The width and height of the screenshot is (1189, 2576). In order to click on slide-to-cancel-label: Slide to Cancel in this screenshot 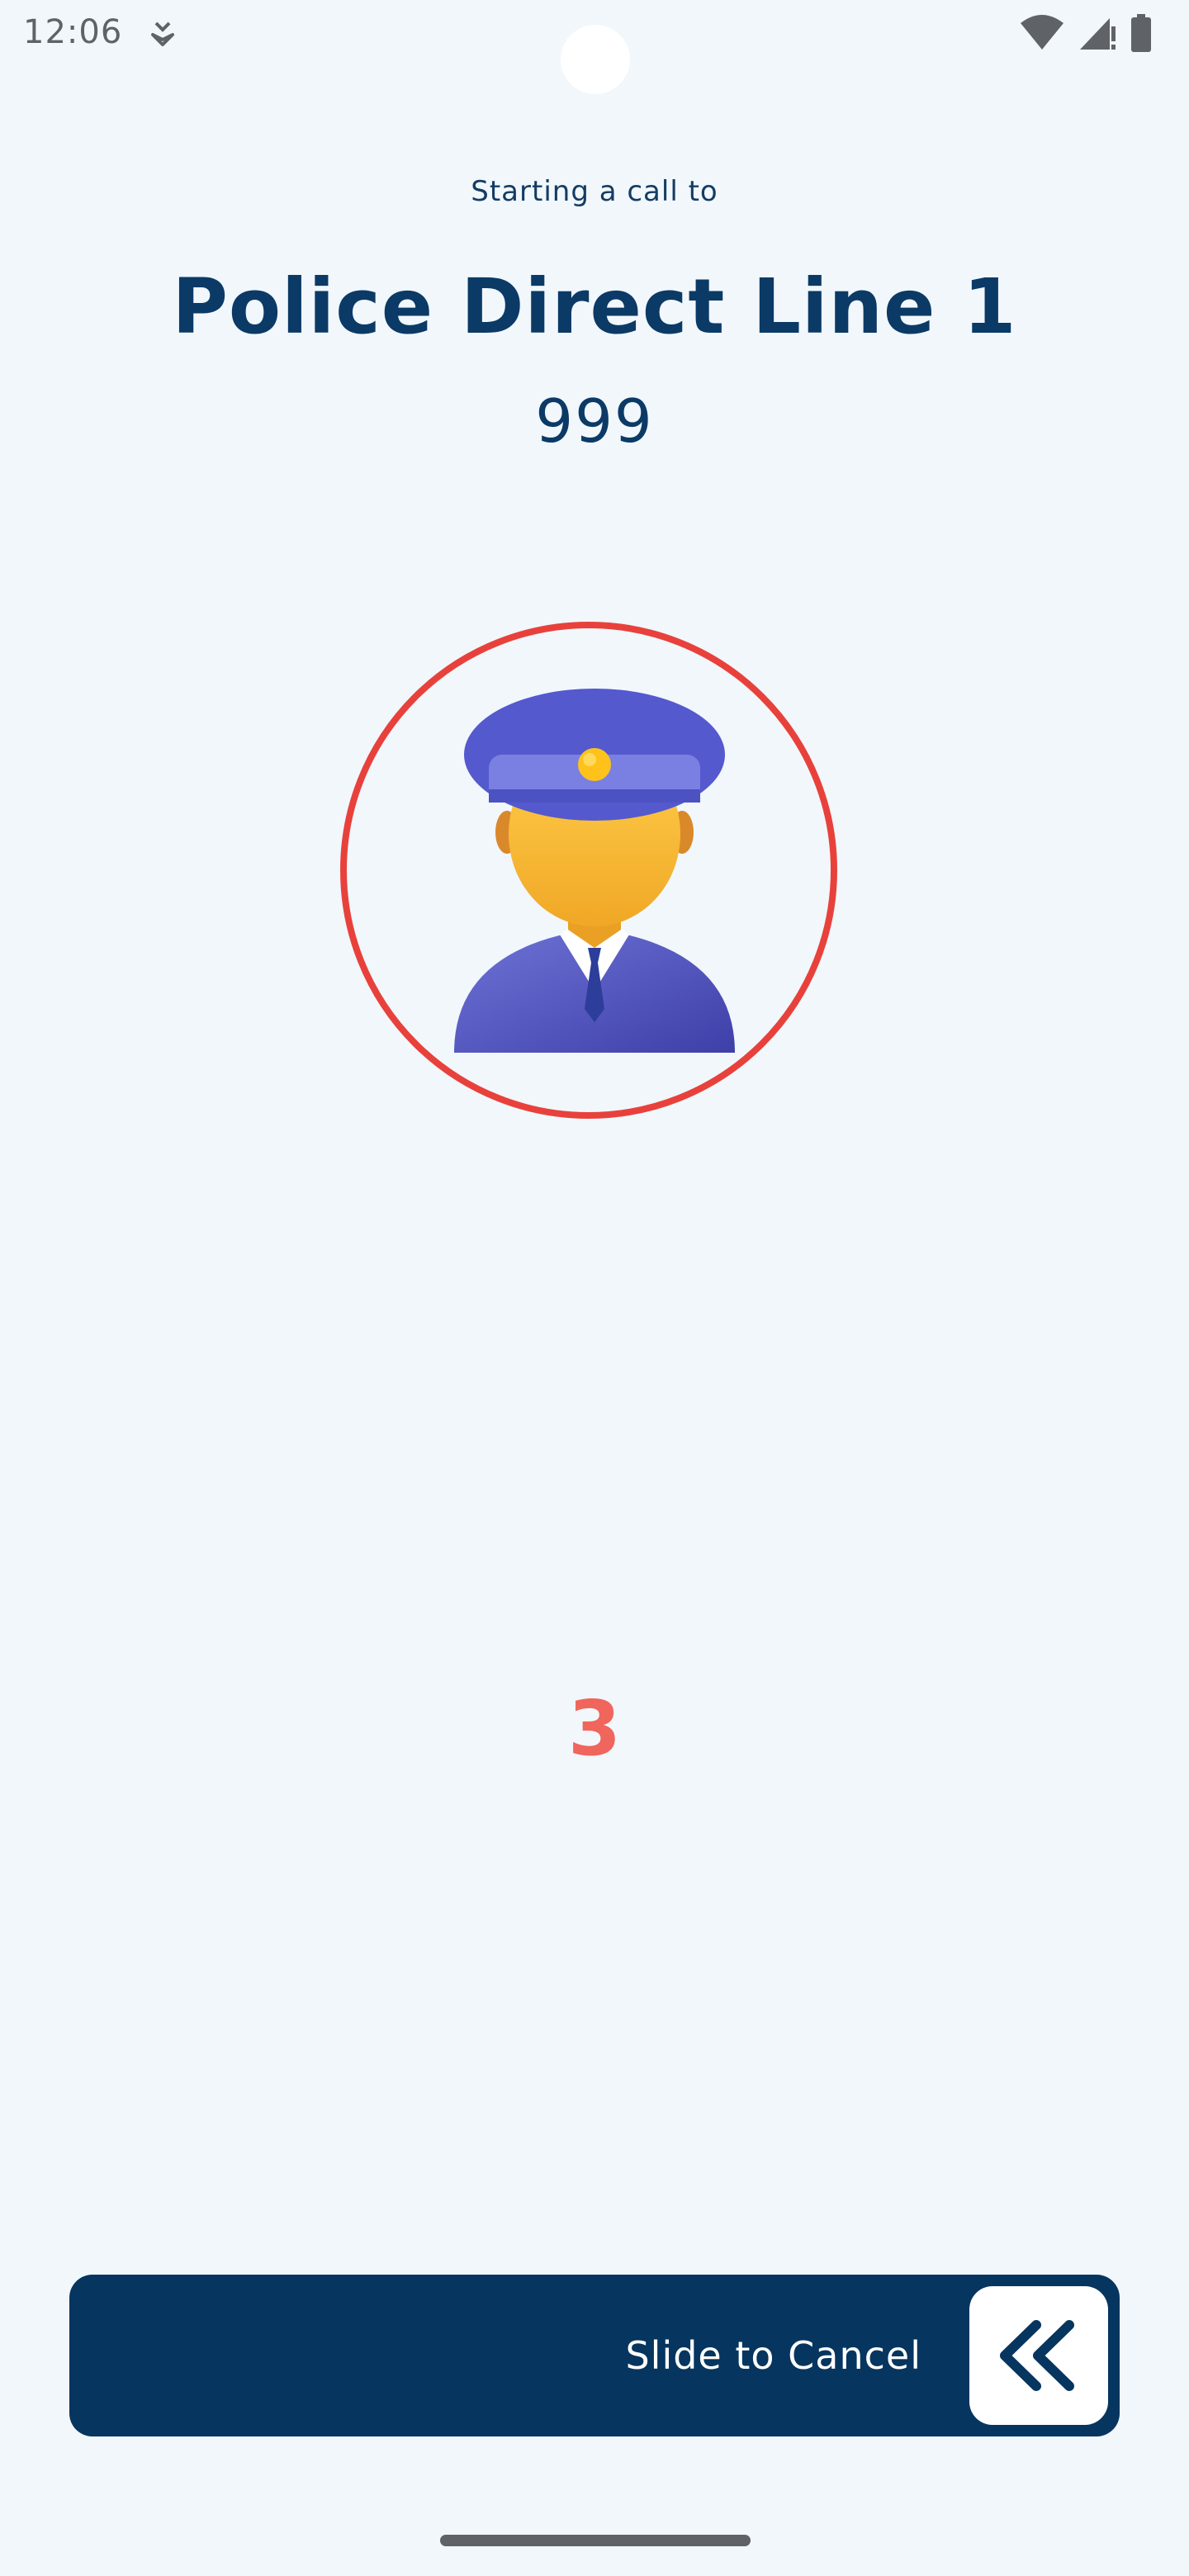, I will do `click(773, 2355)`.